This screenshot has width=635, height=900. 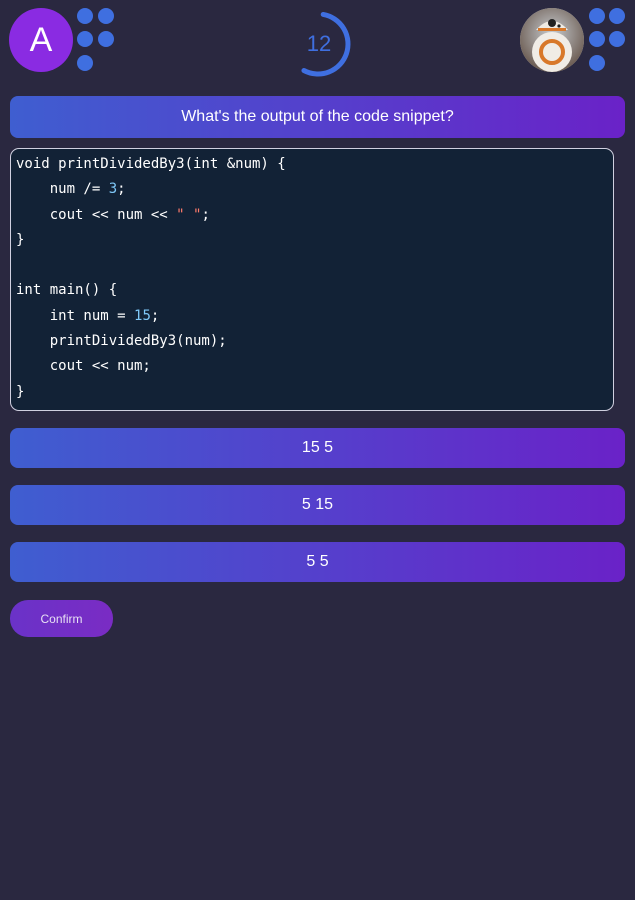 I want to click on code-token: int num =, so click(x=75, y=315).